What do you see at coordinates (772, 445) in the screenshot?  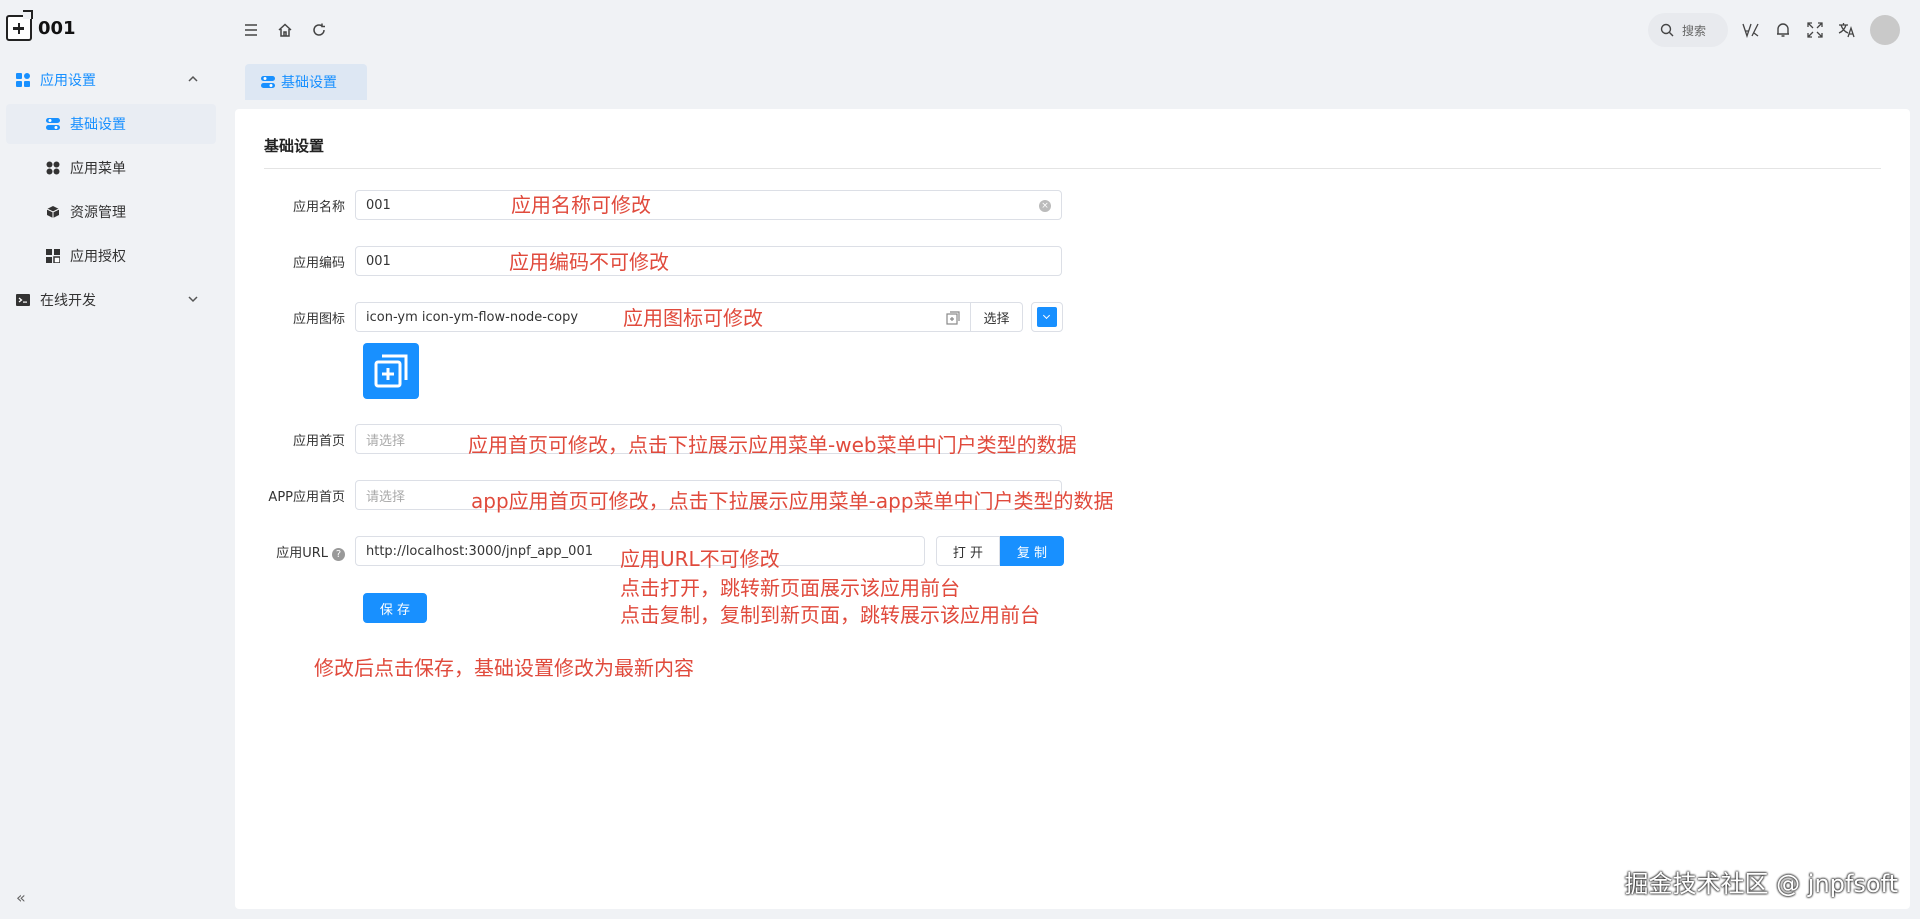 I see `annotation-home-page: 应用首页可修改，点击下拉展示应用菜单-web菜单中门户类型的数据` at bounding box center [772, 445].